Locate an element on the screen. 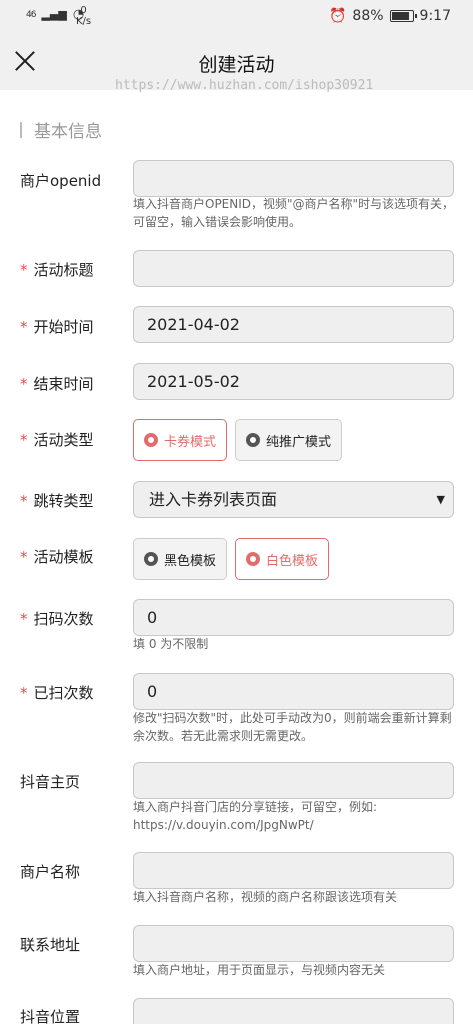 Image resolution: width=473 pixels, height=1024 pixels. end-time-input: 2021-05-02 is located at coordinates (293, 381).